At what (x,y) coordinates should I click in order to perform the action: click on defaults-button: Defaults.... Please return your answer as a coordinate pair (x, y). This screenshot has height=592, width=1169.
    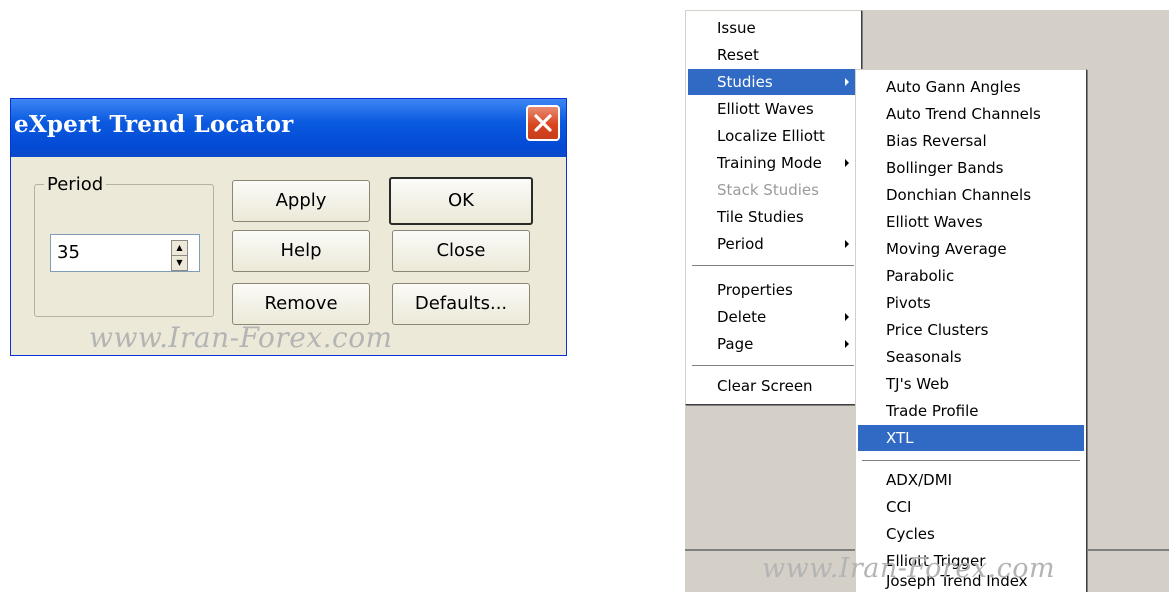
    Looking at the image, I should click on (461, 304).